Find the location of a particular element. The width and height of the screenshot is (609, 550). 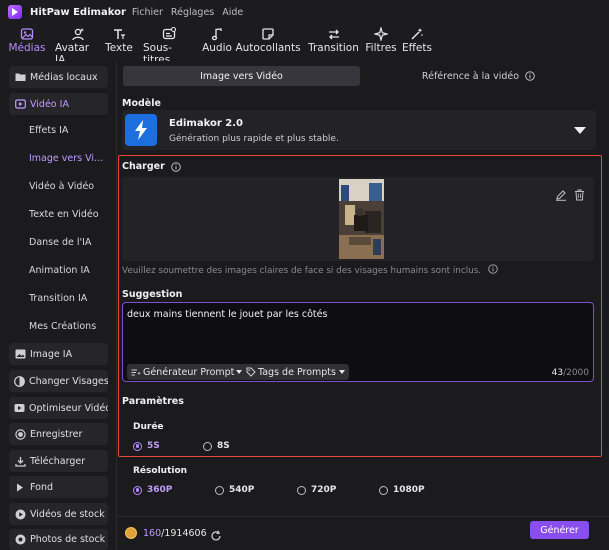

credits-total: /1914606 is located at coordinates (184, 533).